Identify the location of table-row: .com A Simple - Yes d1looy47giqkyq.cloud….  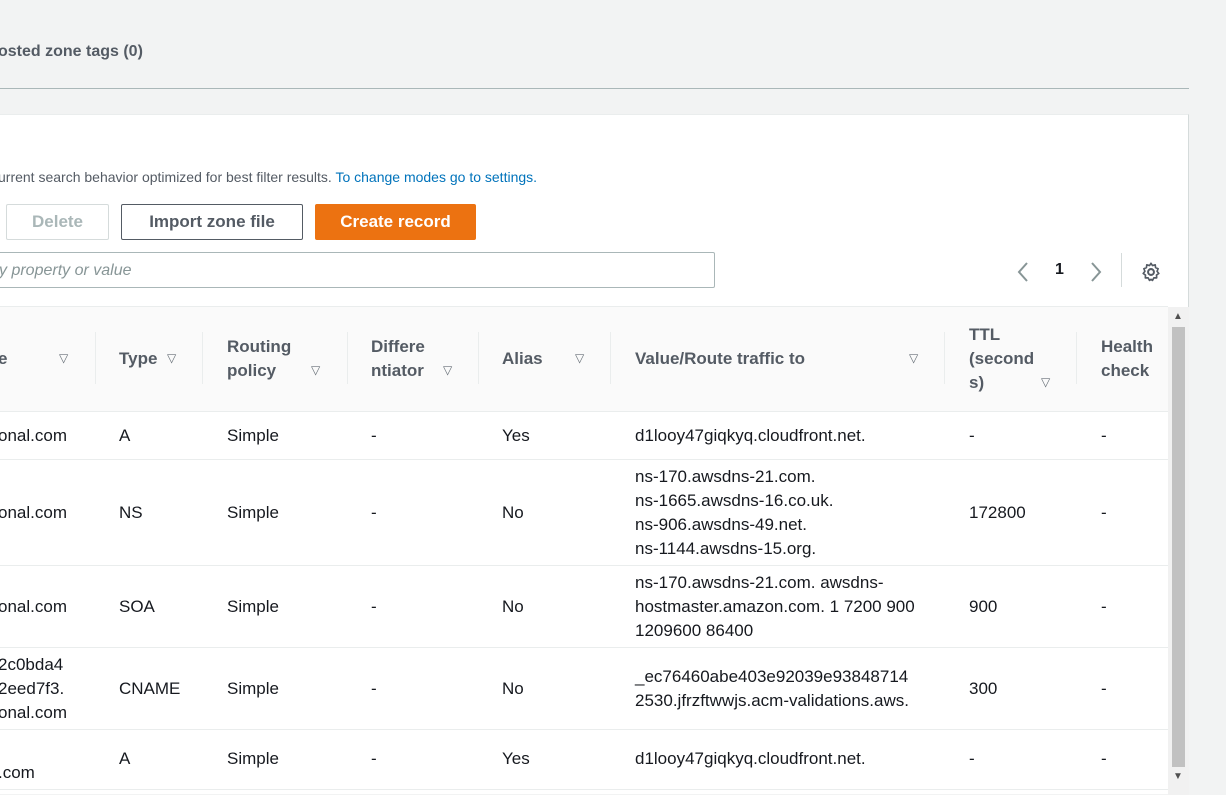
(584, 760).